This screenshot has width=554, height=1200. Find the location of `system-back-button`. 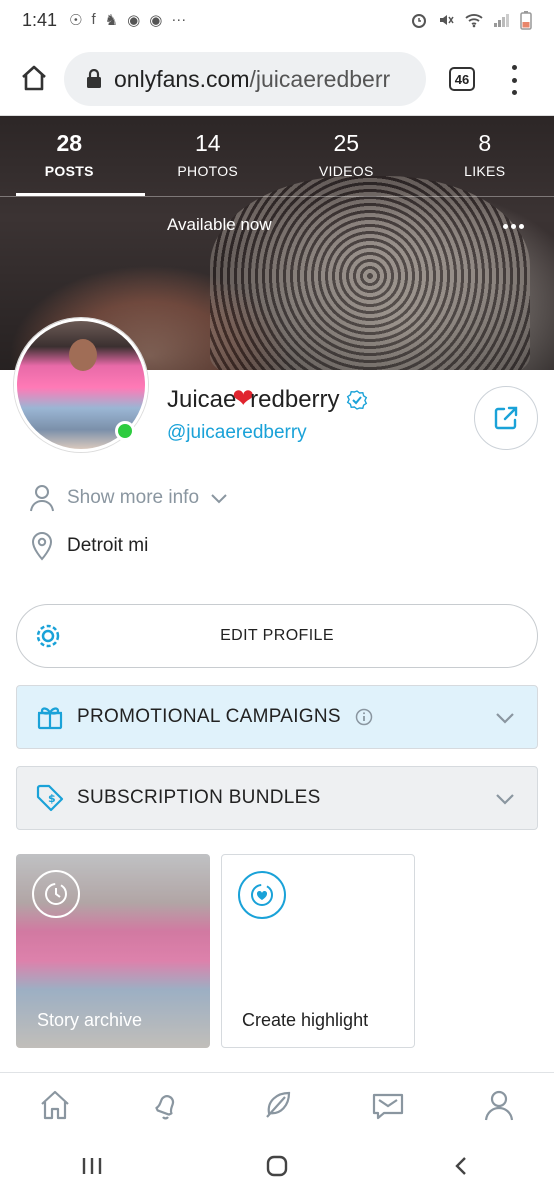

system-back-button is located at coordinates (462, 1168).